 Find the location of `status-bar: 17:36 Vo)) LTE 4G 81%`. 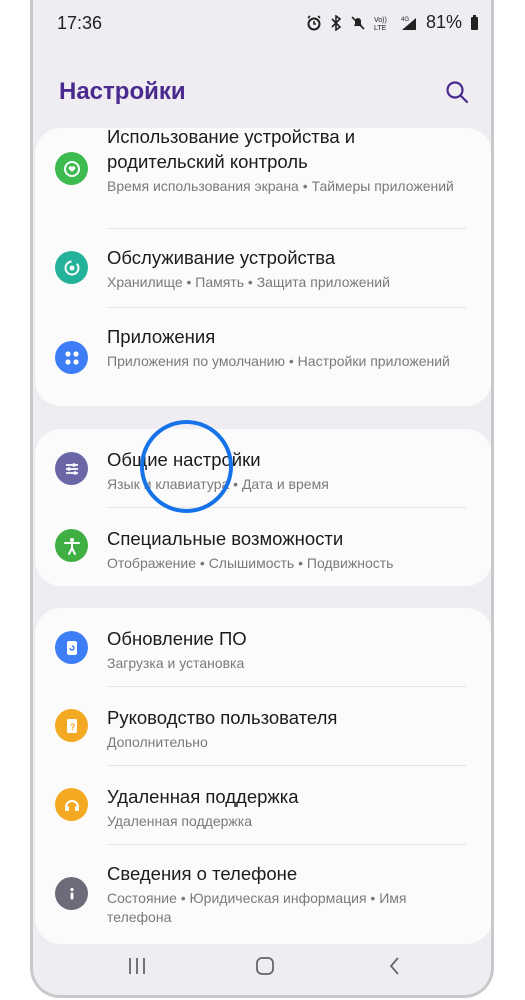

status-bar: 17:36 Vo)) LTE 4G 81% is located at coordinates (262, 23).